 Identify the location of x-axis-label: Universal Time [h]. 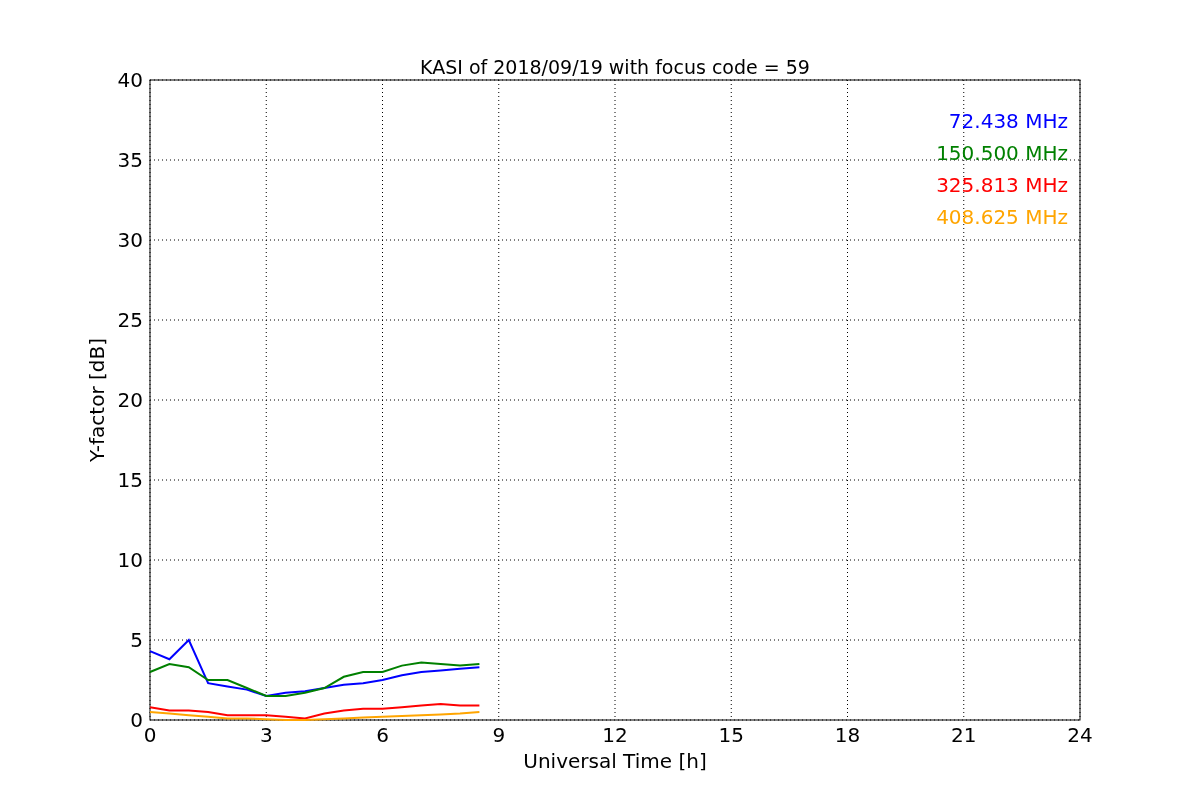
(615, 761).